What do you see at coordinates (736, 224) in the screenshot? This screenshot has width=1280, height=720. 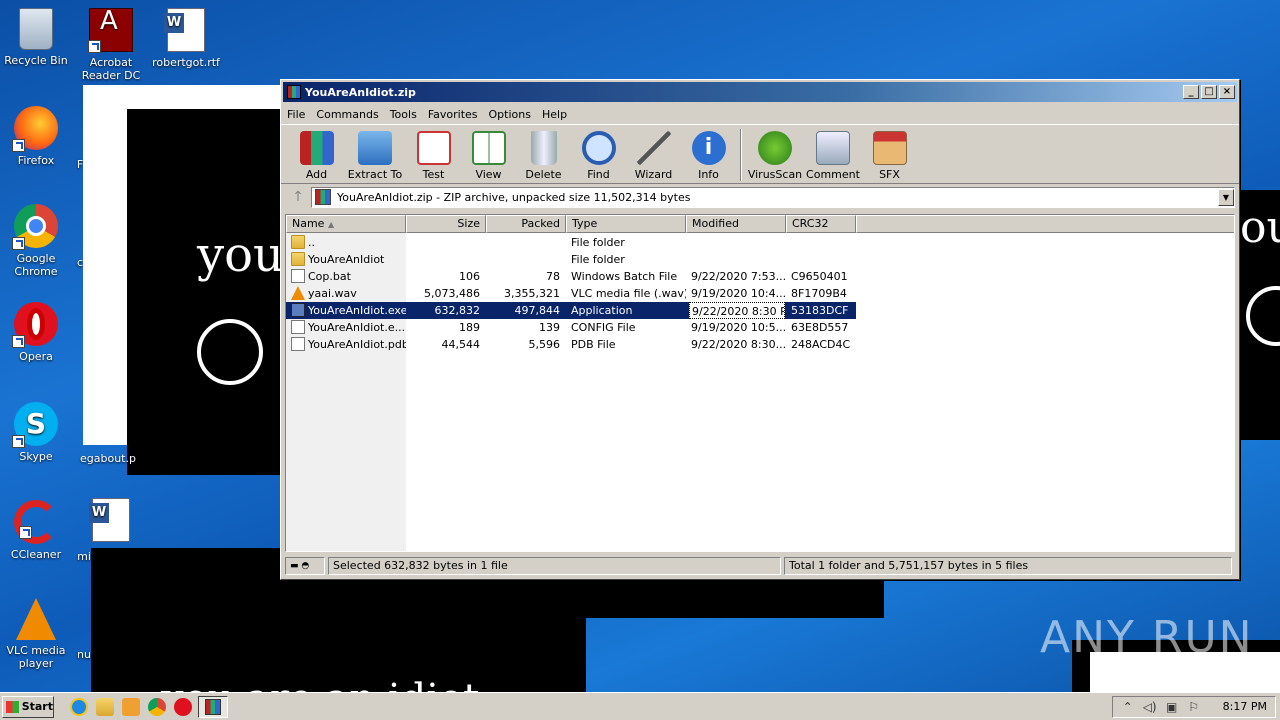 I see `column-header-modified: Modified` at bounding box center [736, 224].